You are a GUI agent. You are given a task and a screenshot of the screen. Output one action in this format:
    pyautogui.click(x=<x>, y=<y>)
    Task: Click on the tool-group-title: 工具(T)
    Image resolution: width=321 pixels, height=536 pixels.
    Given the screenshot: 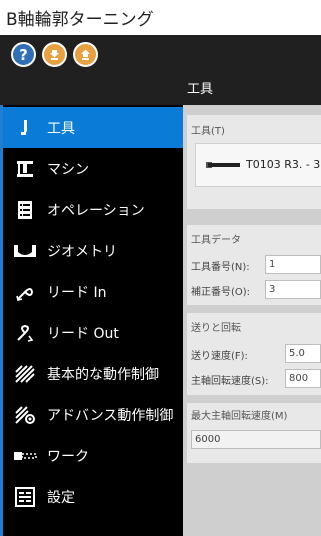 What is the action you would take?
    pyautogui.click(x=208, y=131)
    